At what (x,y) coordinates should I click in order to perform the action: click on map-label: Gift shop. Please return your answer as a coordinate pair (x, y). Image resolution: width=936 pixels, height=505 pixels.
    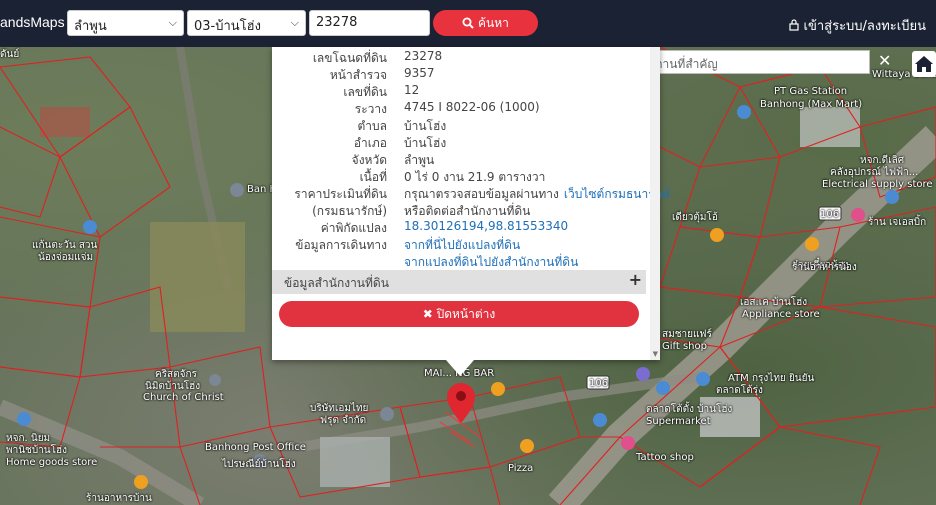
    Looking at the image, I should click on (684, 346).